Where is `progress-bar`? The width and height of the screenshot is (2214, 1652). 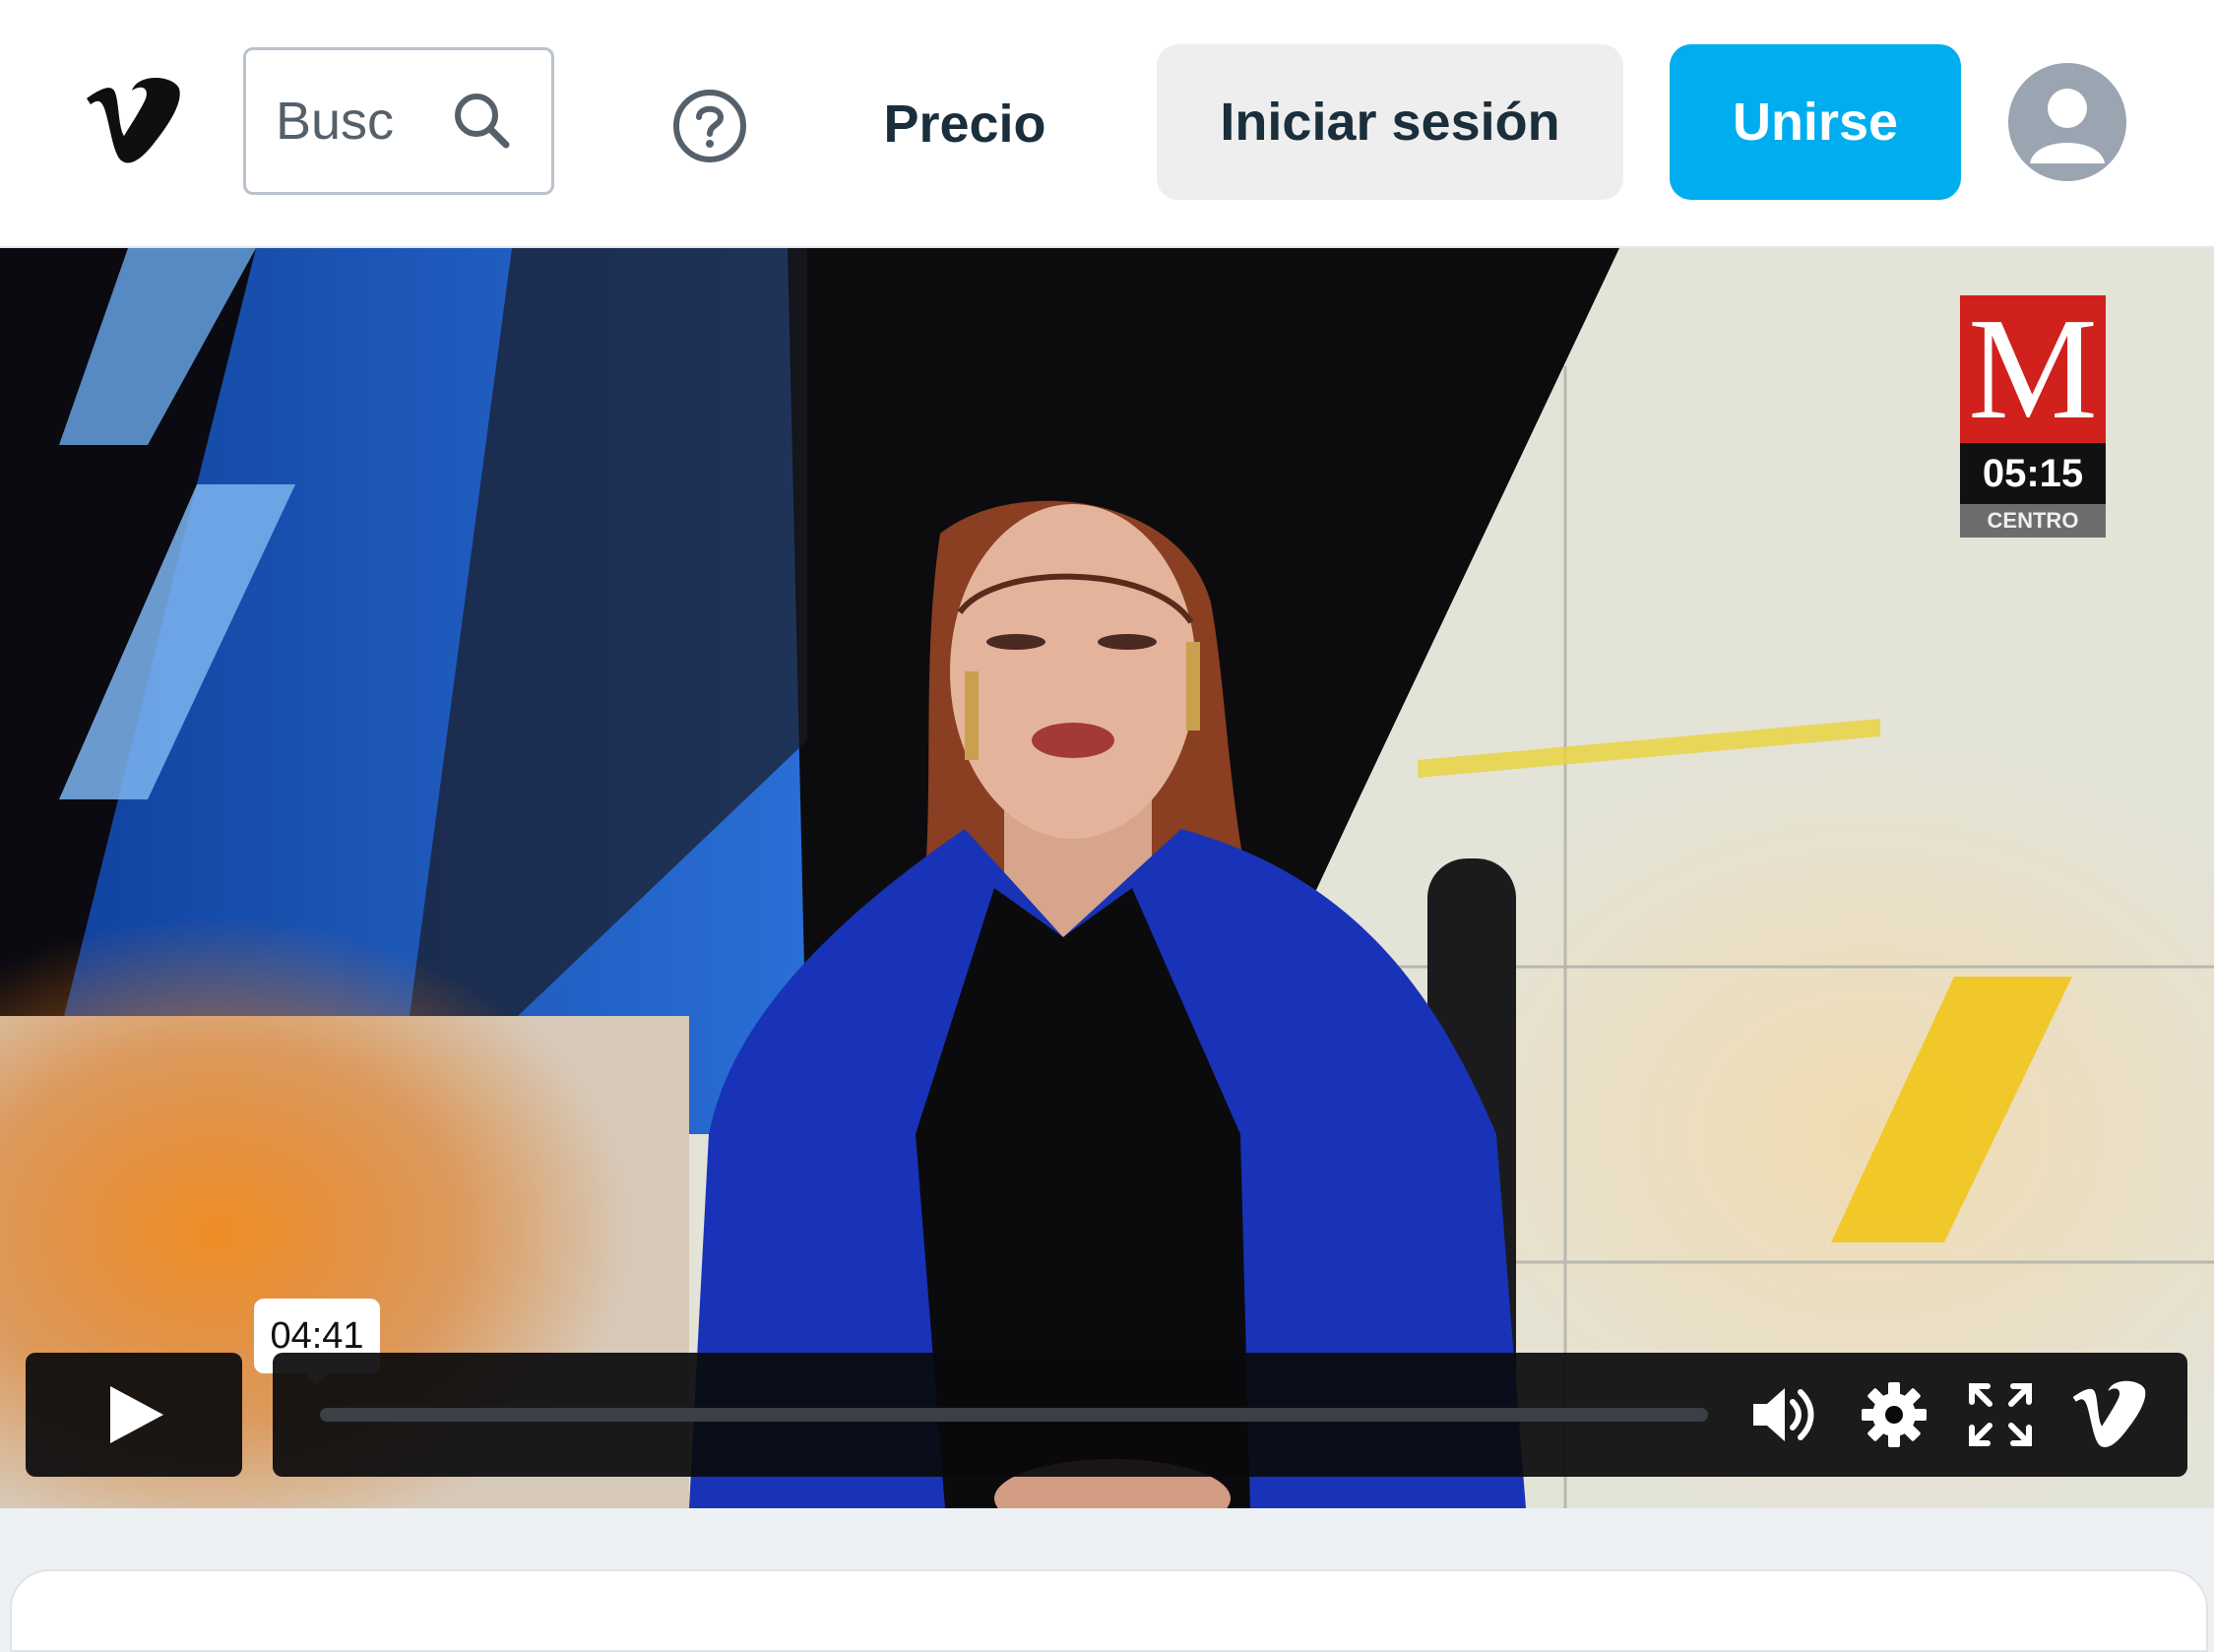 progress-bar is located at coordinates (1014, 1415).